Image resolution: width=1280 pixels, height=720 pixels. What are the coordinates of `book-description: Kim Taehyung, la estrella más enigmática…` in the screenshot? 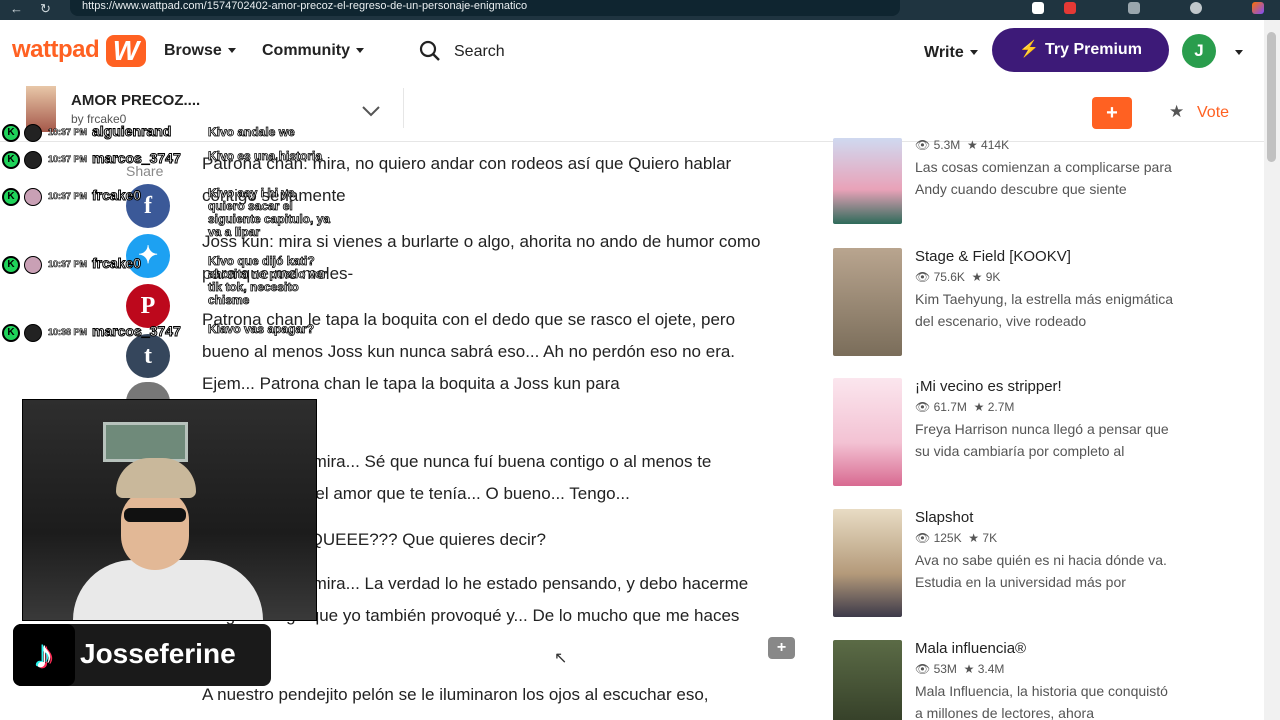 It's located at (1044, 310).